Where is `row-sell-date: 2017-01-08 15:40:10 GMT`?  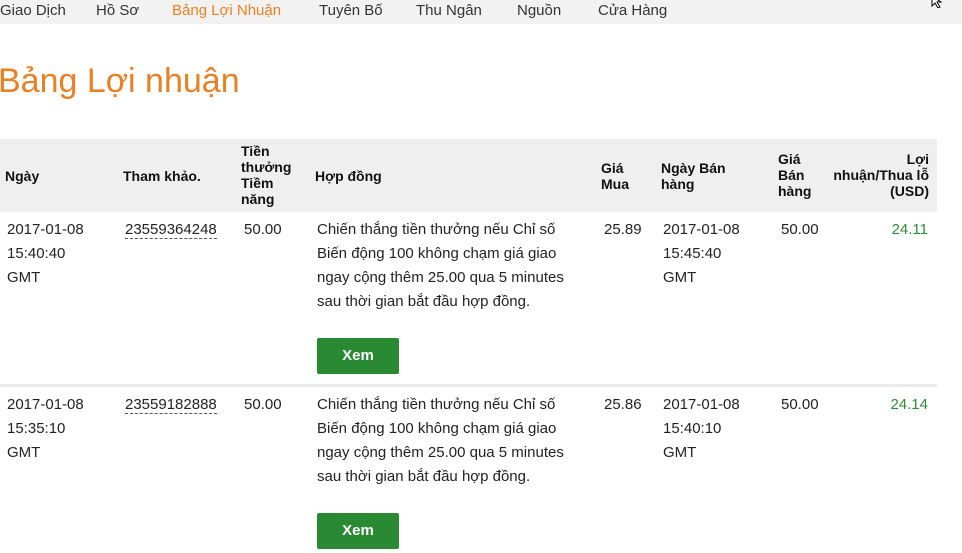
row-sell-date: 2017-01-08 15:40:10 GMT is located at coordinates (701, 428).